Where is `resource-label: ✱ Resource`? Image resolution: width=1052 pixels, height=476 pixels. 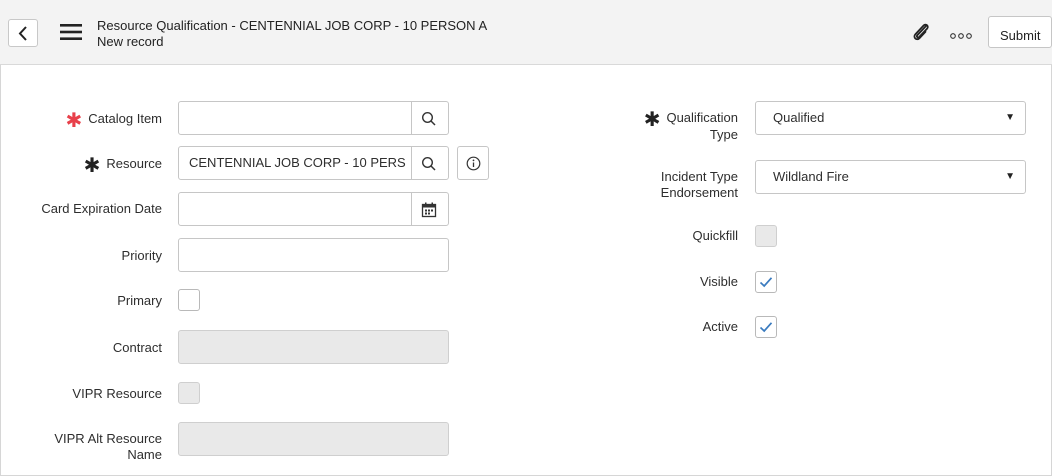 resource-label: ✱ Resource is located at coordinates (122, 165).